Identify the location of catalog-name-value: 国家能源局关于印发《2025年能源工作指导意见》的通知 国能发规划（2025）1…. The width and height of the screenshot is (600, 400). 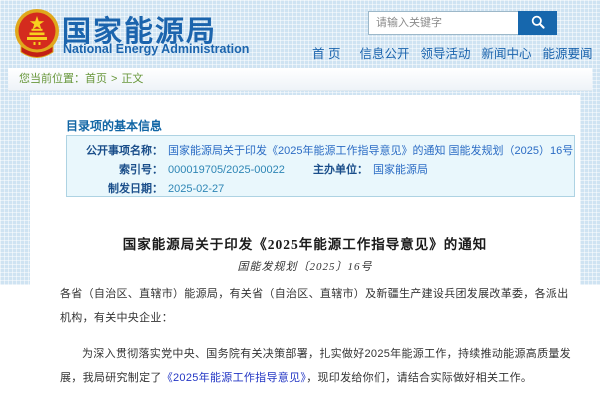
(371, 151).